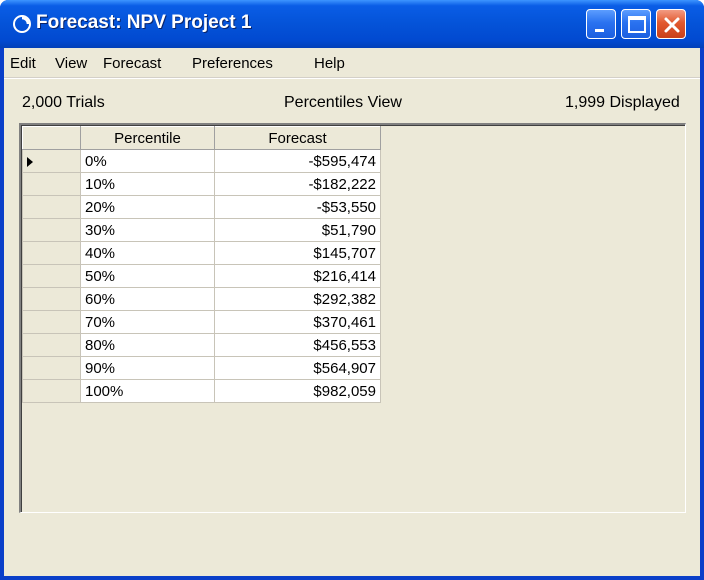  I want to click on menu-help: Help, so click(329, 63).